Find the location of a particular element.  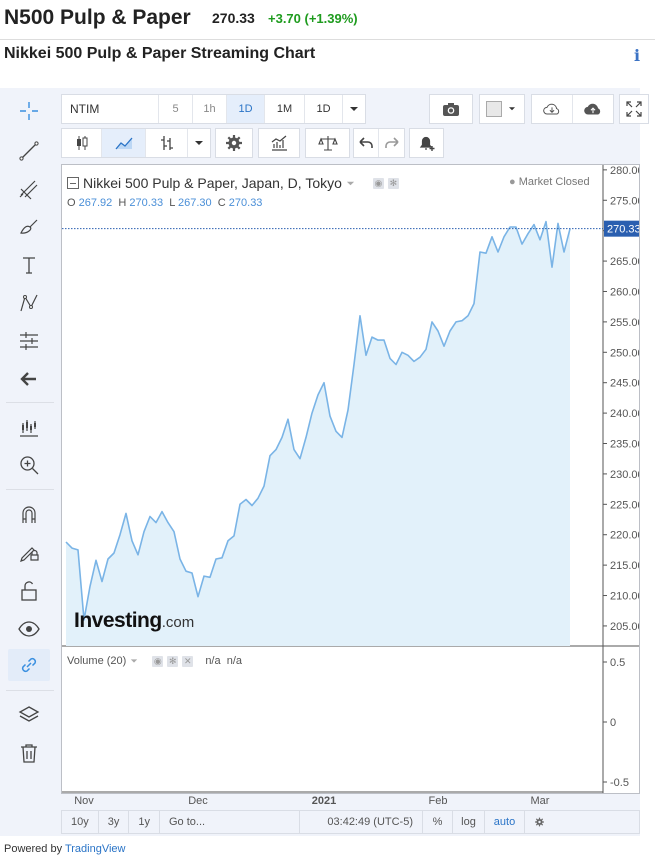

fullscreen-icon is located at coordinates (634, 109).